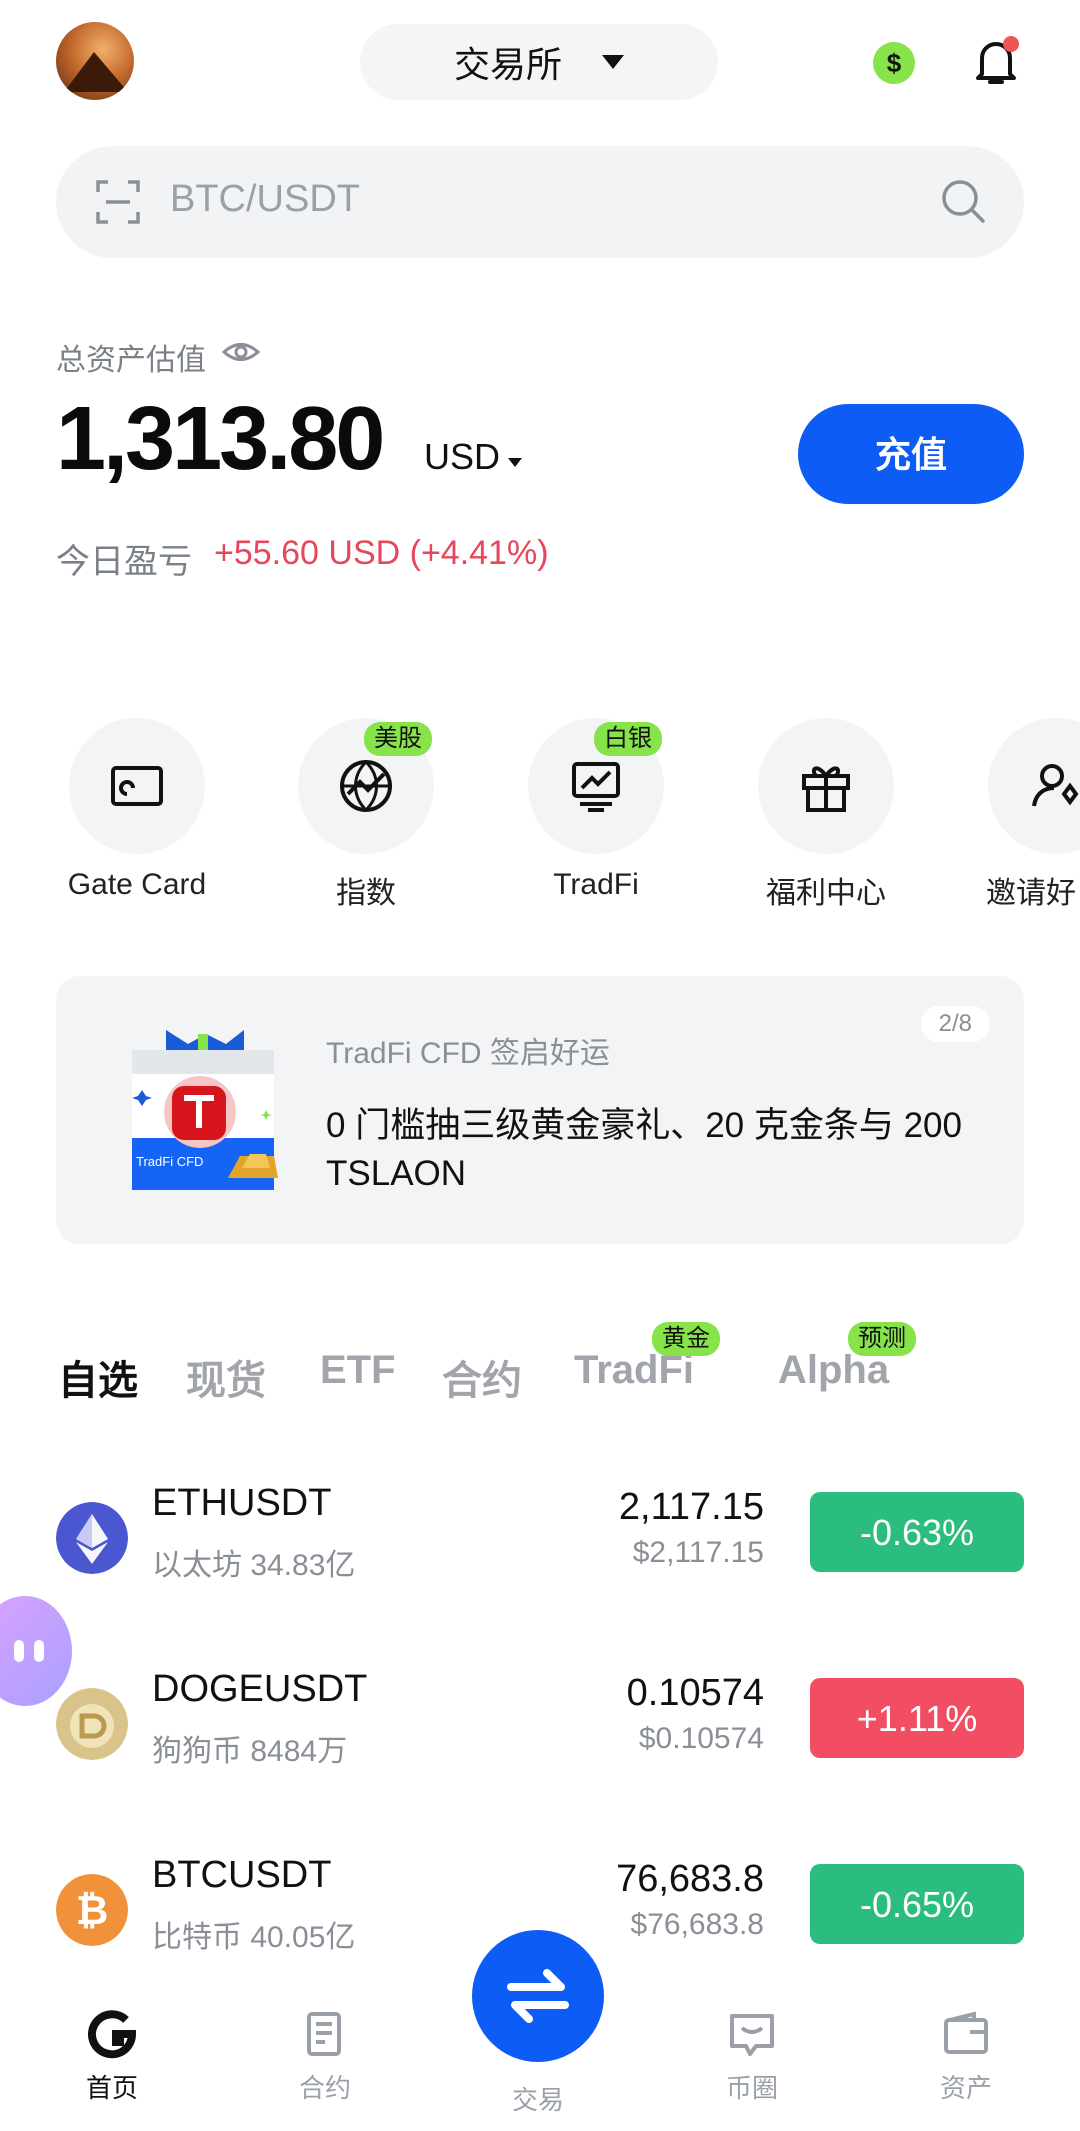 The width and height of the screenshot is (1080, 2131). Describe the element at coordinates (540, 202) in the screenshot. I see `search-bar: BTC/USDT` at that location.